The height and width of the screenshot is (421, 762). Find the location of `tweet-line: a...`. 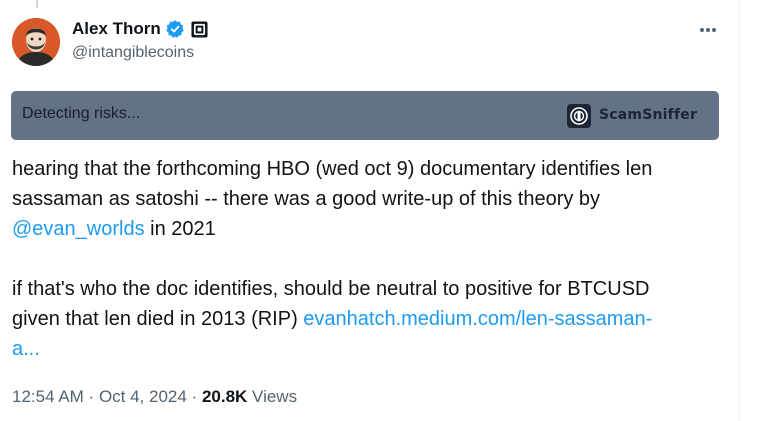

tweet-line: a... is located at coordinates (368, 349).